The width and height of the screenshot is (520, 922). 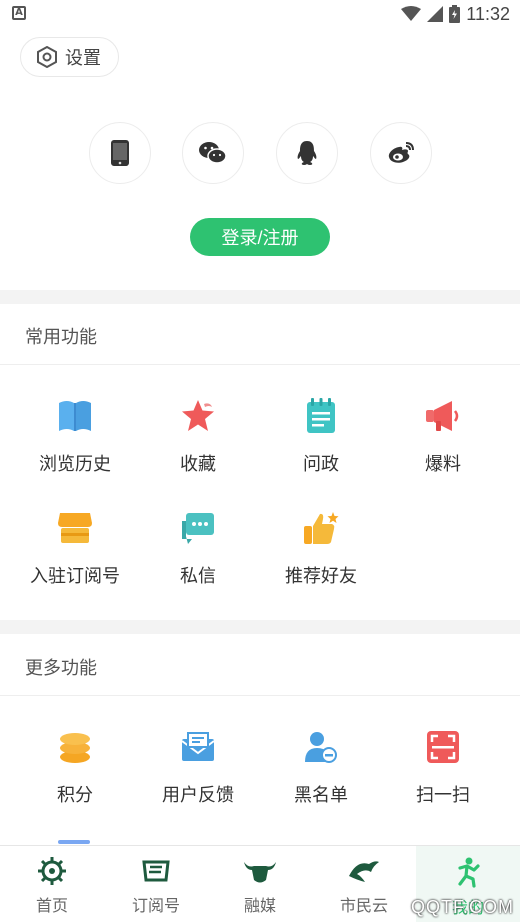 I want to click on status-bar: A 11:32, so click(x=260, y=14).